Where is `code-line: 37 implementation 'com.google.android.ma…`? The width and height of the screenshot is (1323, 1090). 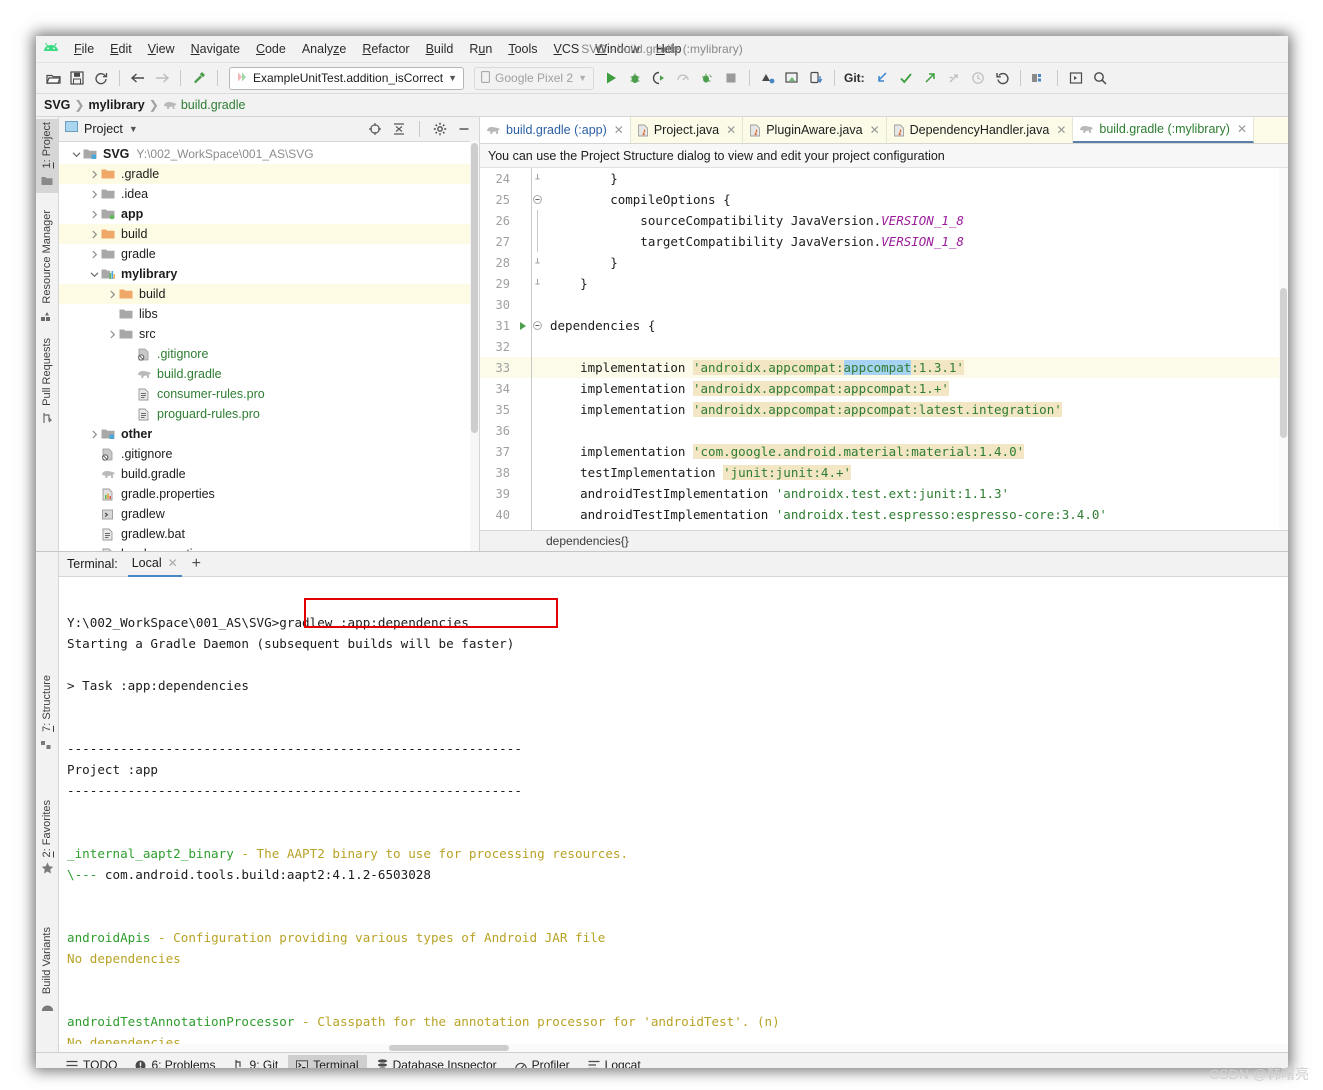
code-line: 37 implementation 'com.google.android.ma… is located at coordinates (884, 451).